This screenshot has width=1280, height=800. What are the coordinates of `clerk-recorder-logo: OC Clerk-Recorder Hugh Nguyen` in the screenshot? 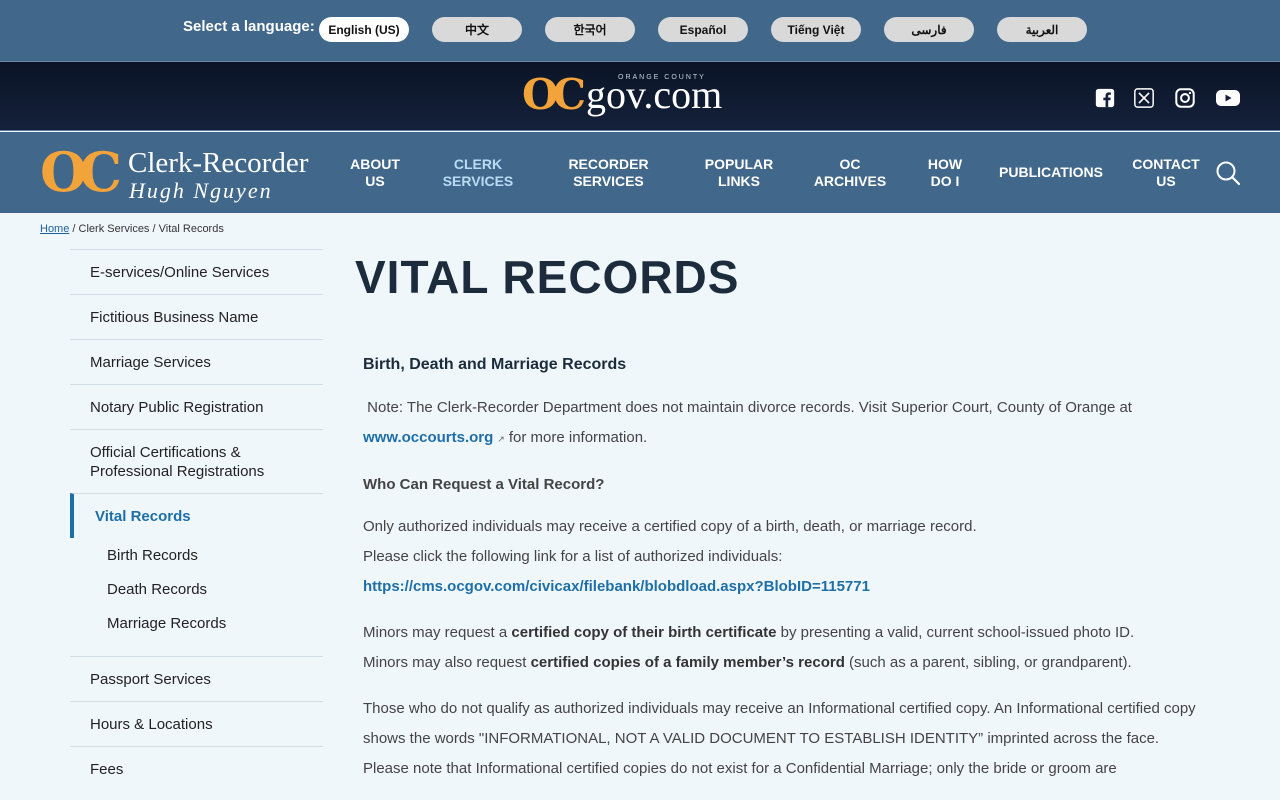 It's located at (182, 172).